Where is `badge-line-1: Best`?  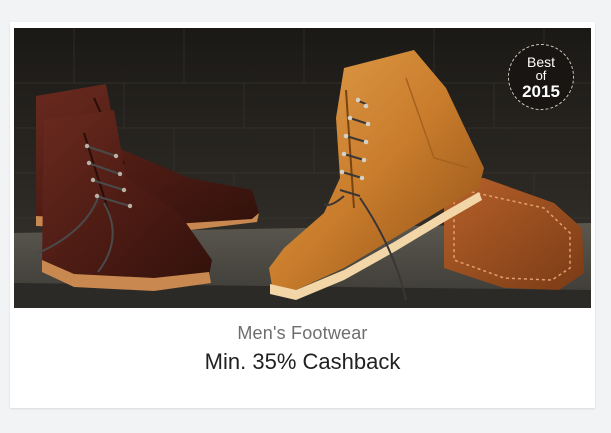 badge-line-1: Best is located at coordinates (540, 62).